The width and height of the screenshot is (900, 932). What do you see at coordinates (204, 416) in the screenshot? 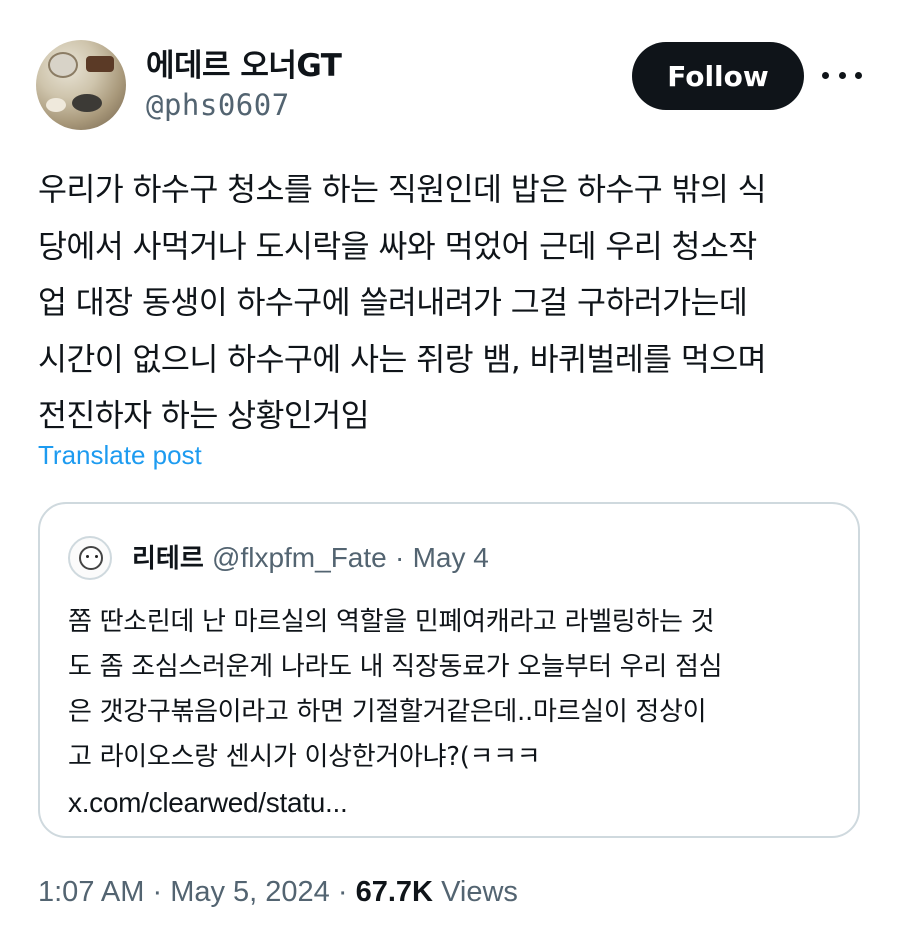
I see `post-text-line: 전진하자 하는 상황인거임` at bounding box center [204, 416].